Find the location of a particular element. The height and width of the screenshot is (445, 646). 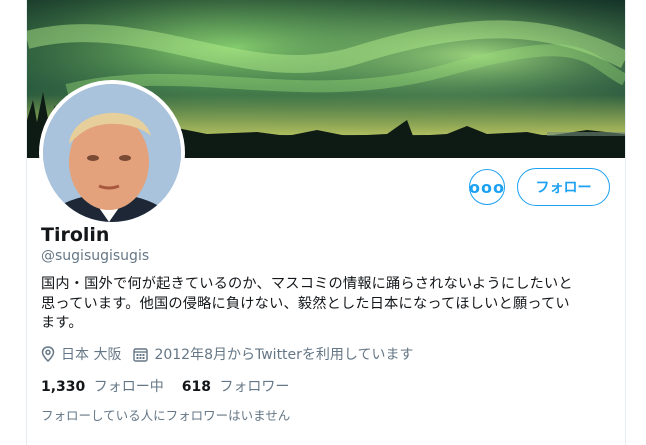

profile-meta: 日本 大阪 2012年8月からTwitterを利用しています is located at coordinates (233, 354).